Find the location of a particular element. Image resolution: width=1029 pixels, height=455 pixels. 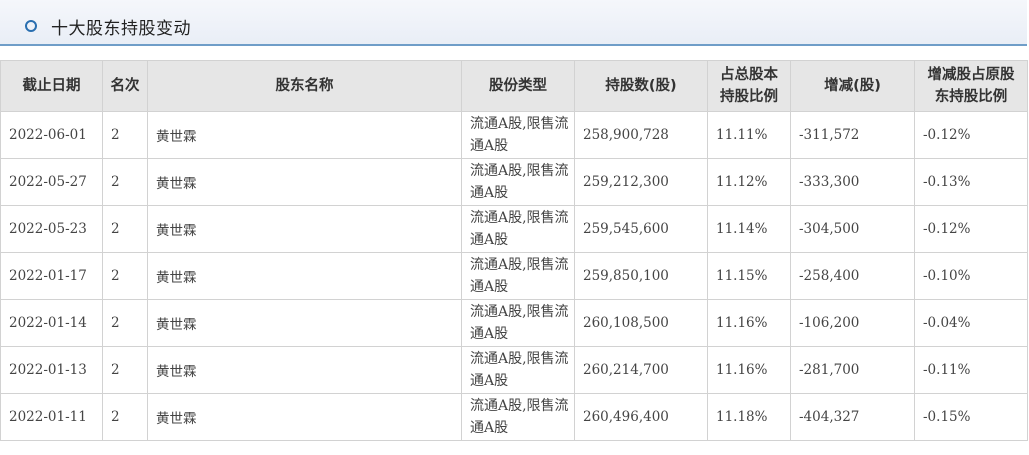

header-change-ratio-line1: 增减股占原股 is located at coordinates (971, 75).